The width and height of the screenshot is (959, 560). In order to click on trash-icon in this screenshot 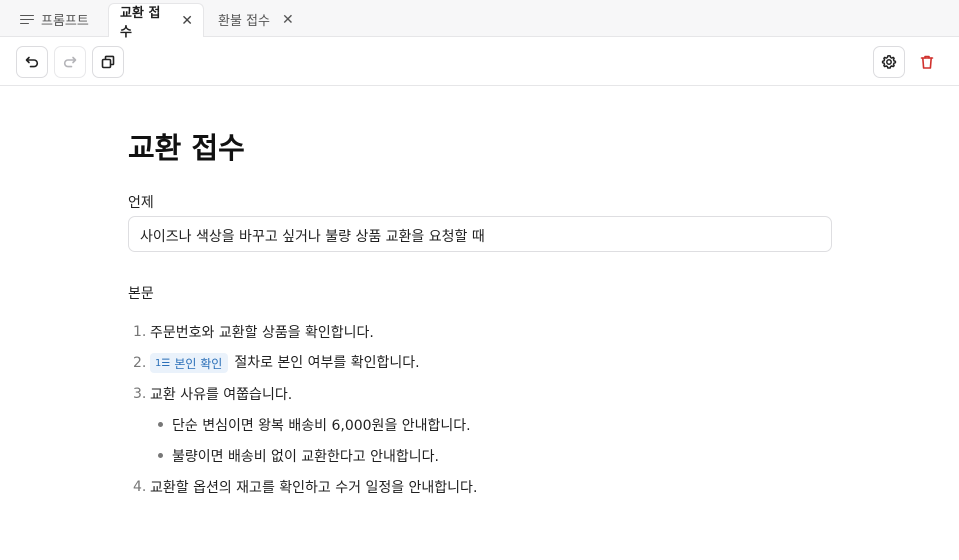, I will do `click(927, 62)`.